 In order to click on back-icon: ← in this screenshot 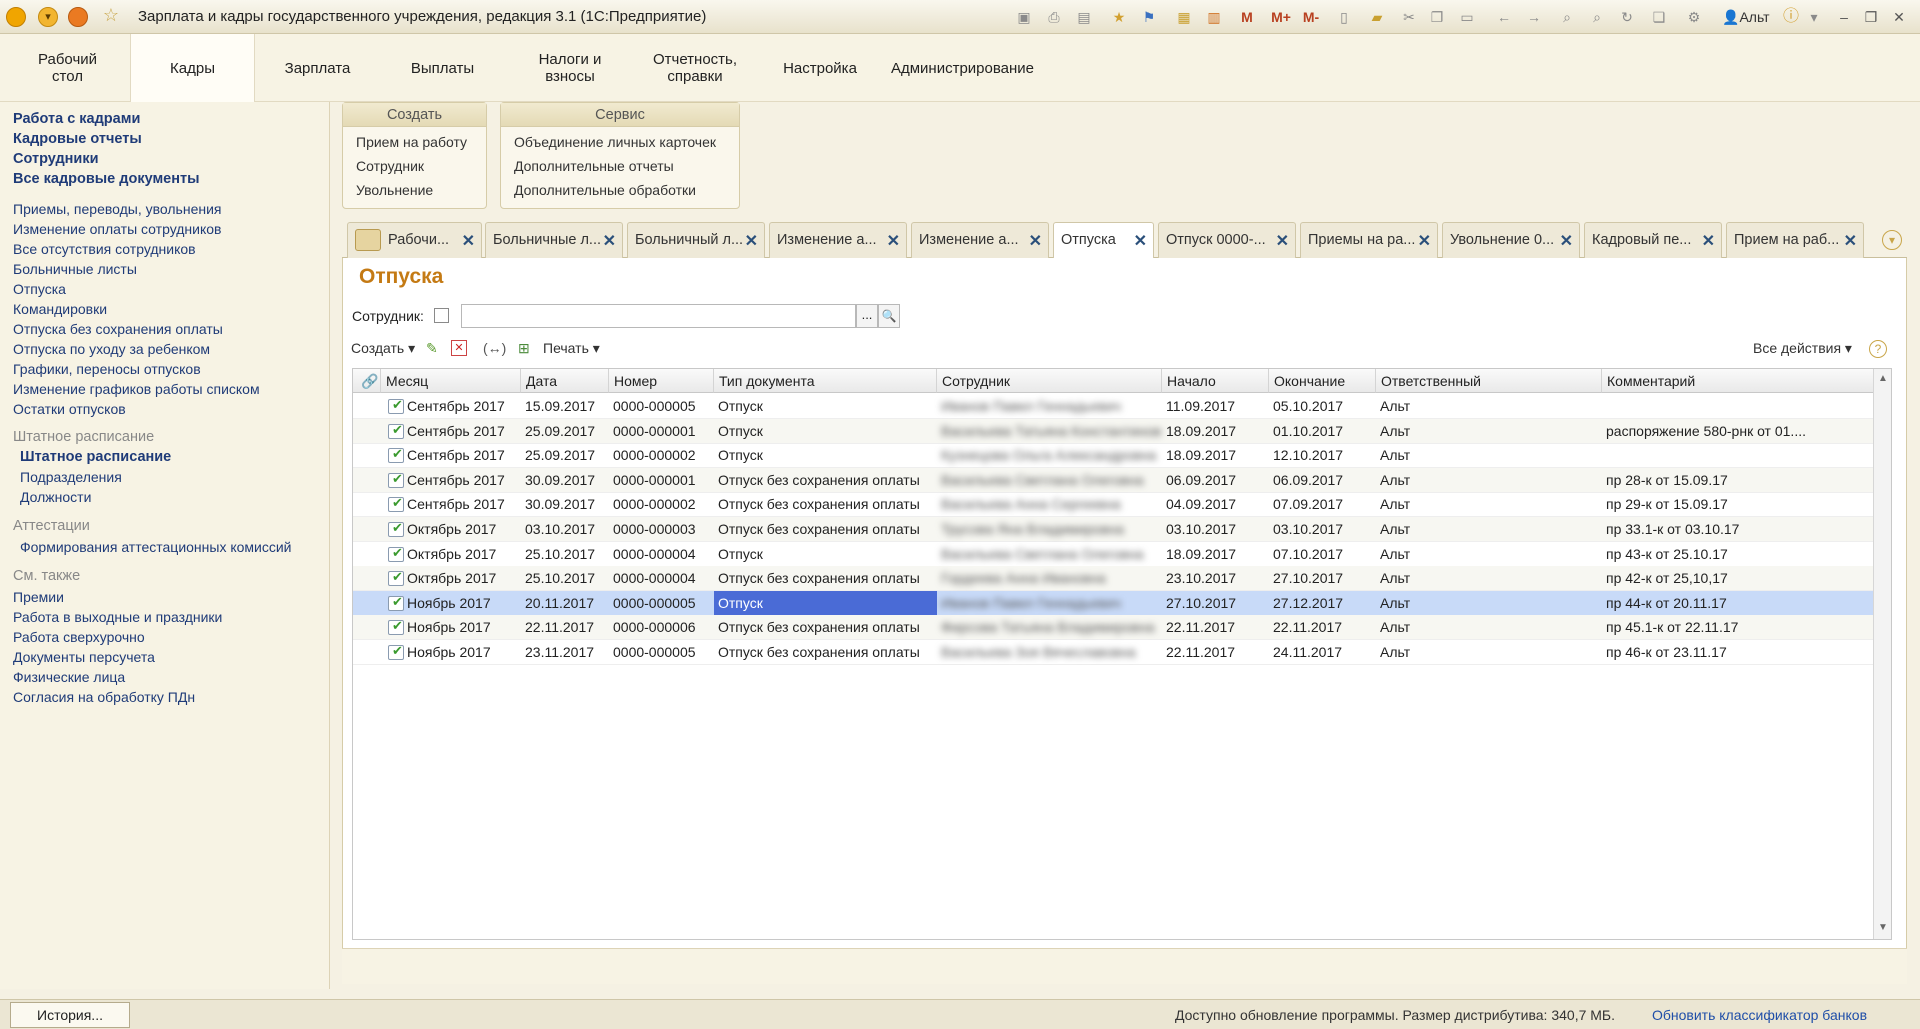, I will do `click(1504, 17)`.